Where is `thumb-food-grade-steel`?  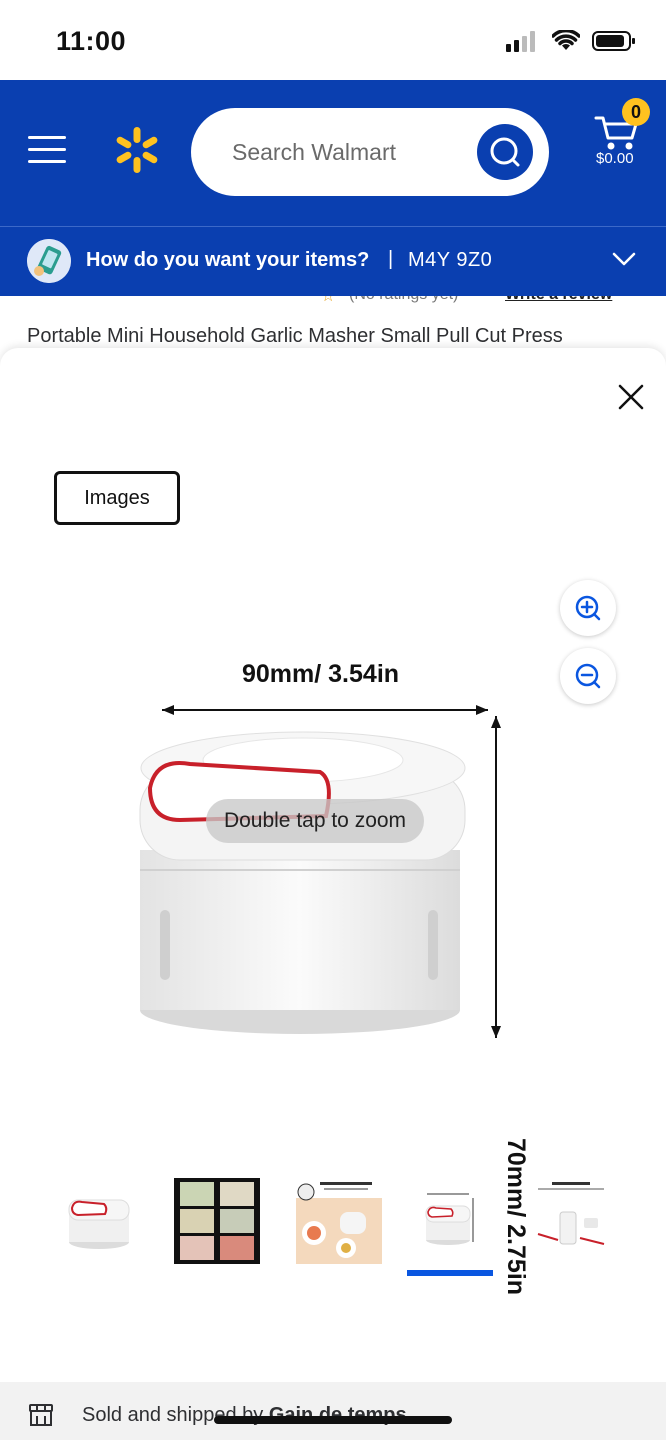 thumb-food-grade-steel is located at coordinates (339, 1221).